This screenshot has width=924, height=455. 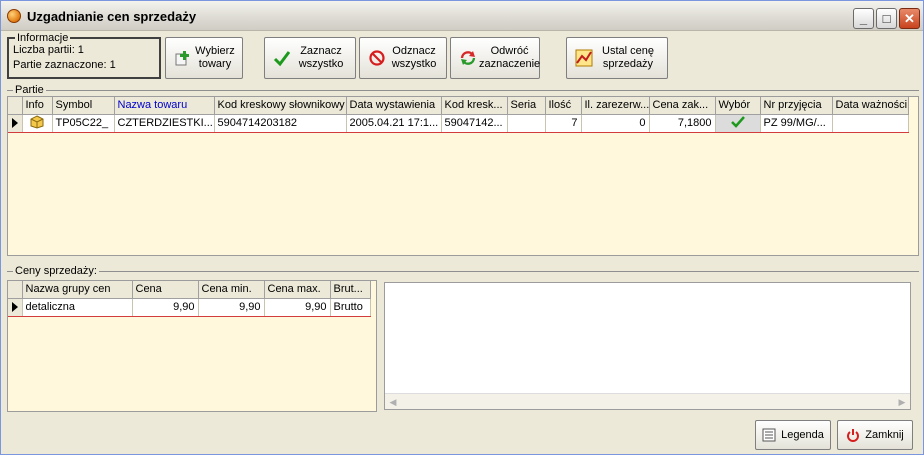 What do you see at coordinates (628, 57) in the screenshot?
I see `set-price-label: Ustal cenę sprzedaży` at bounding box center [628, 57].